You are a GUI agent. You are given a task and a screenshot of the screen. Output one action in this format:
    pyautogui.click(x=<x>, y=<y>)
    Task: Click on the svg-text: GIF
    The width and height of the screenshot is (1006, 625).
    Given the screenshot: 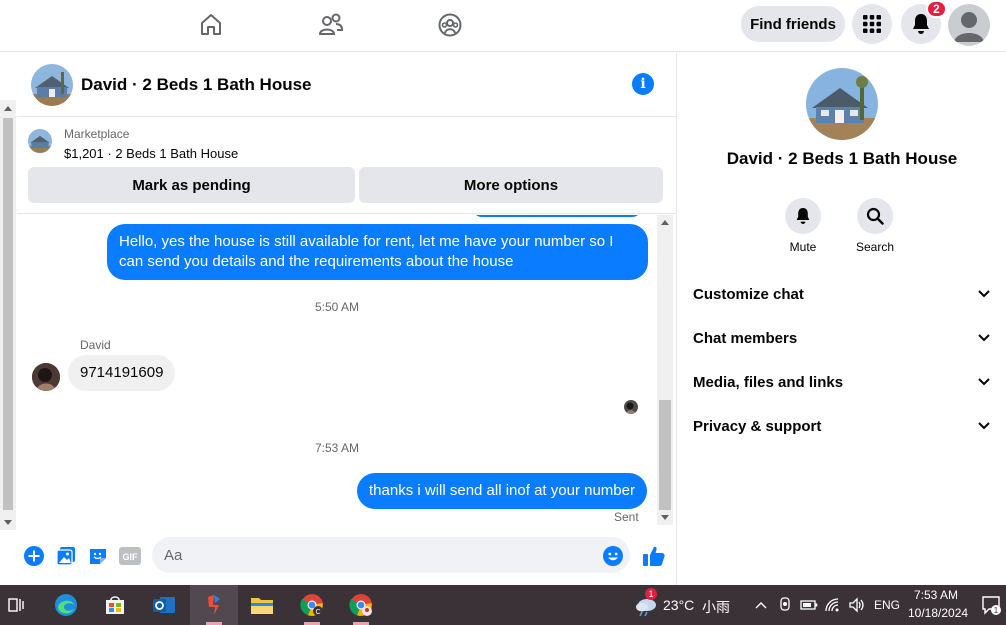 What is the action you would take?
    pyautogui.click(x=131, y=557)
    